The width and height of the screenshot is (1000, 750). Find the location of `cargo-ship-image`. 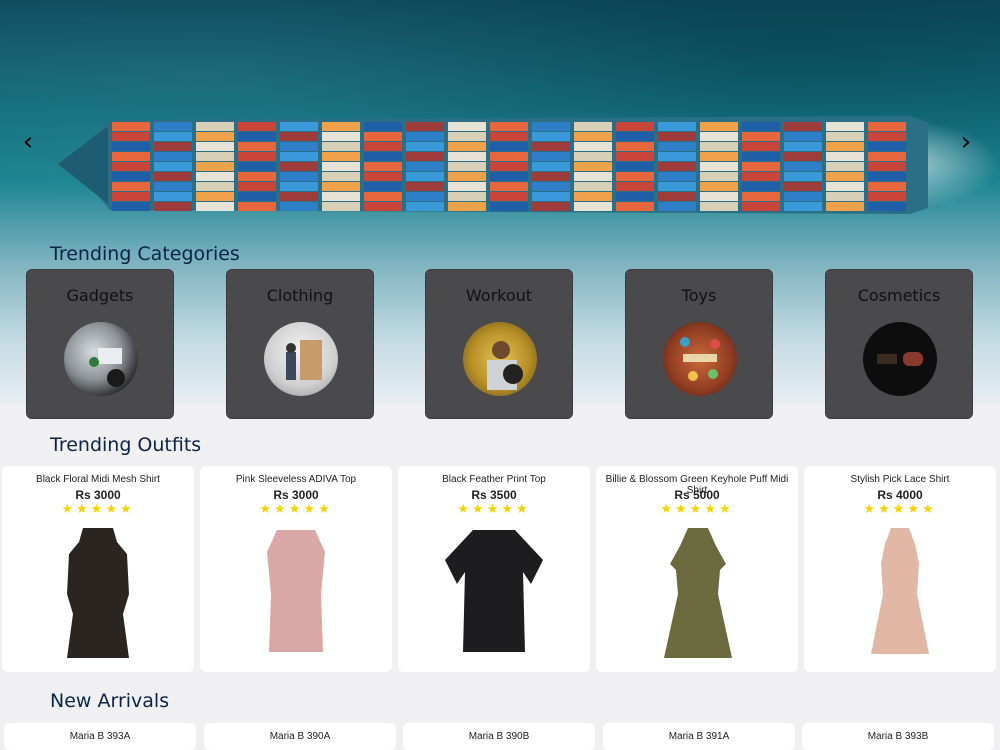

cargo-ship-image is located at coordinates (493, 165).